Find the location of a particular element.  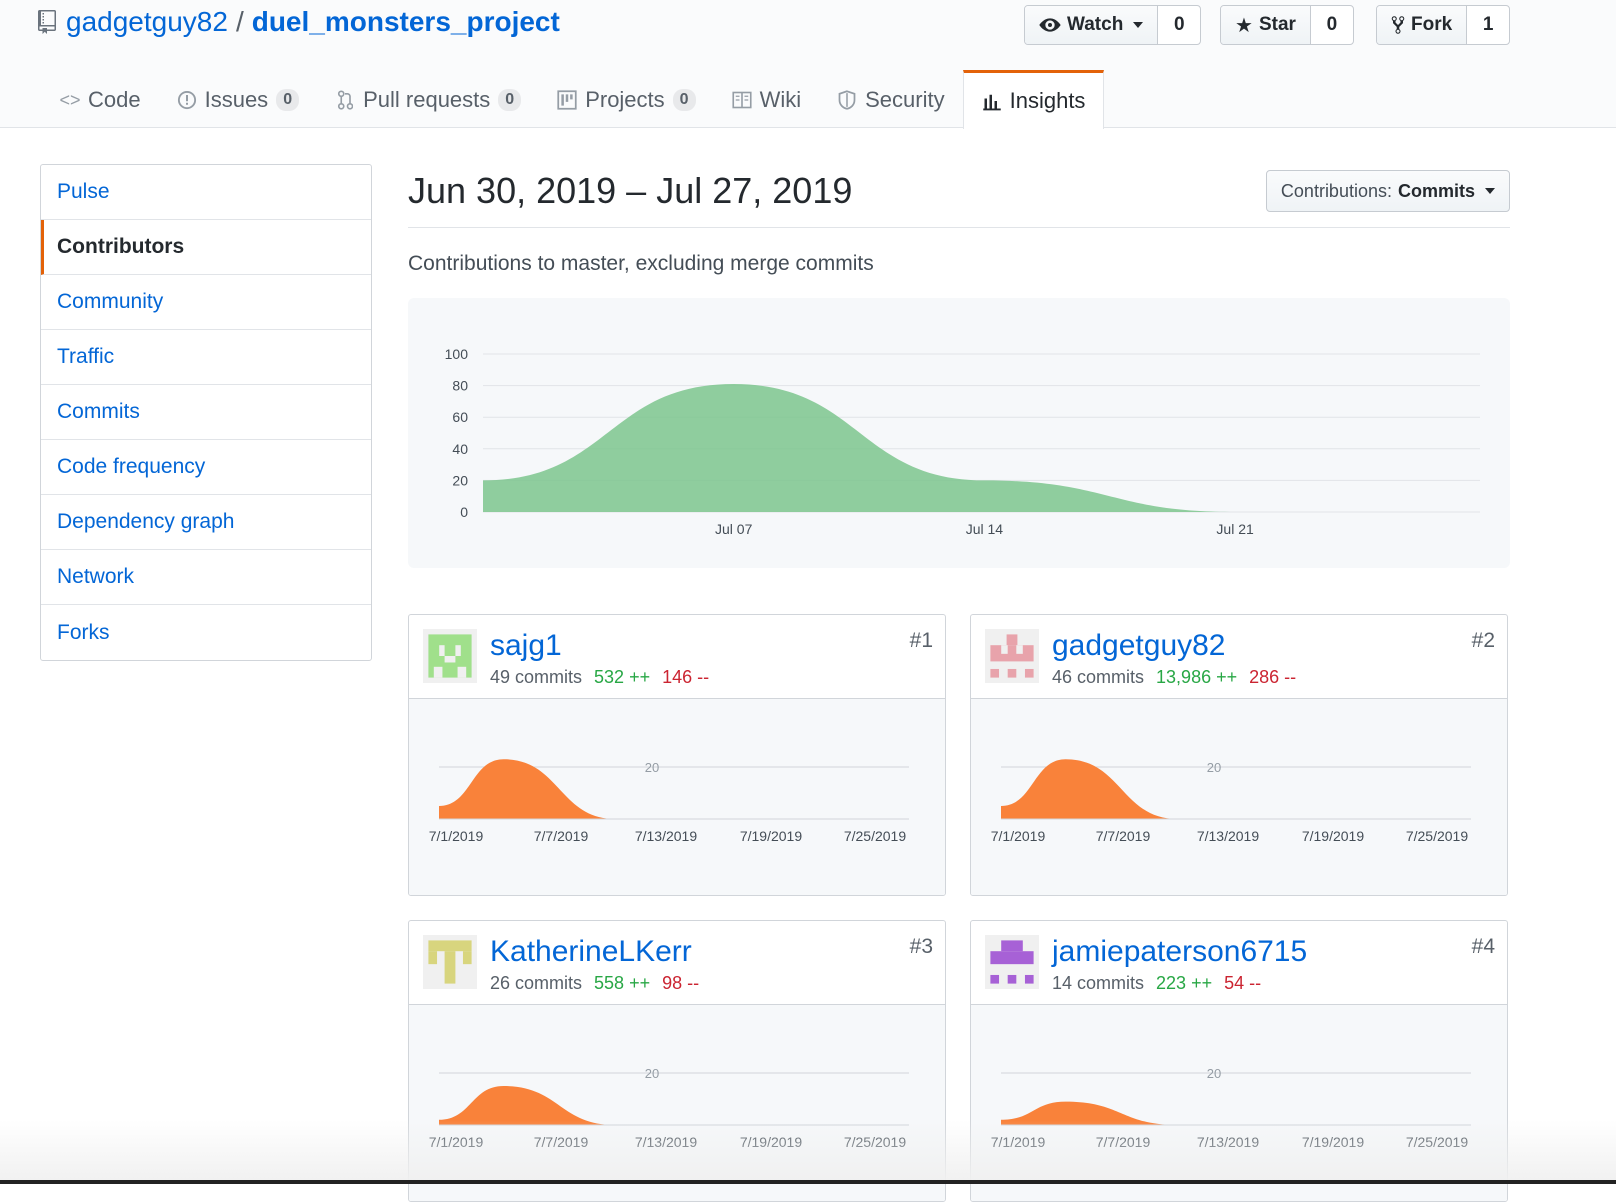

sidebar-item-pulse: Pulse is located at coordinates (206, 192).